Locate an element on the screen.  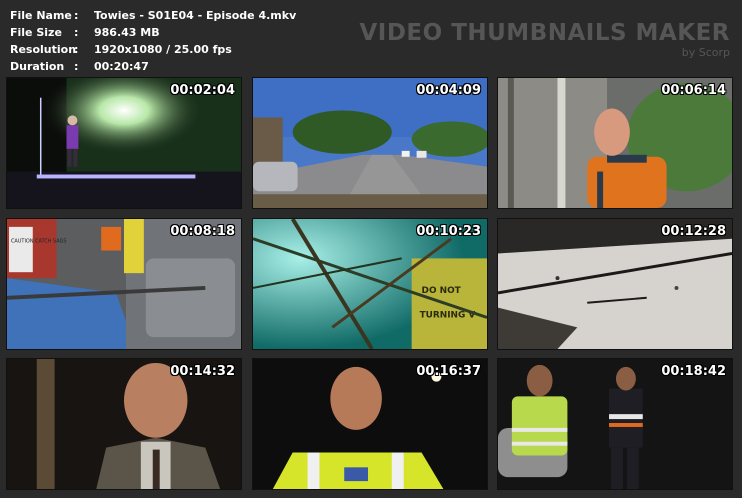
brand-logo: VIDEO THUMBNAILS MAKER by Scorp is located at coordinates (544, 40).